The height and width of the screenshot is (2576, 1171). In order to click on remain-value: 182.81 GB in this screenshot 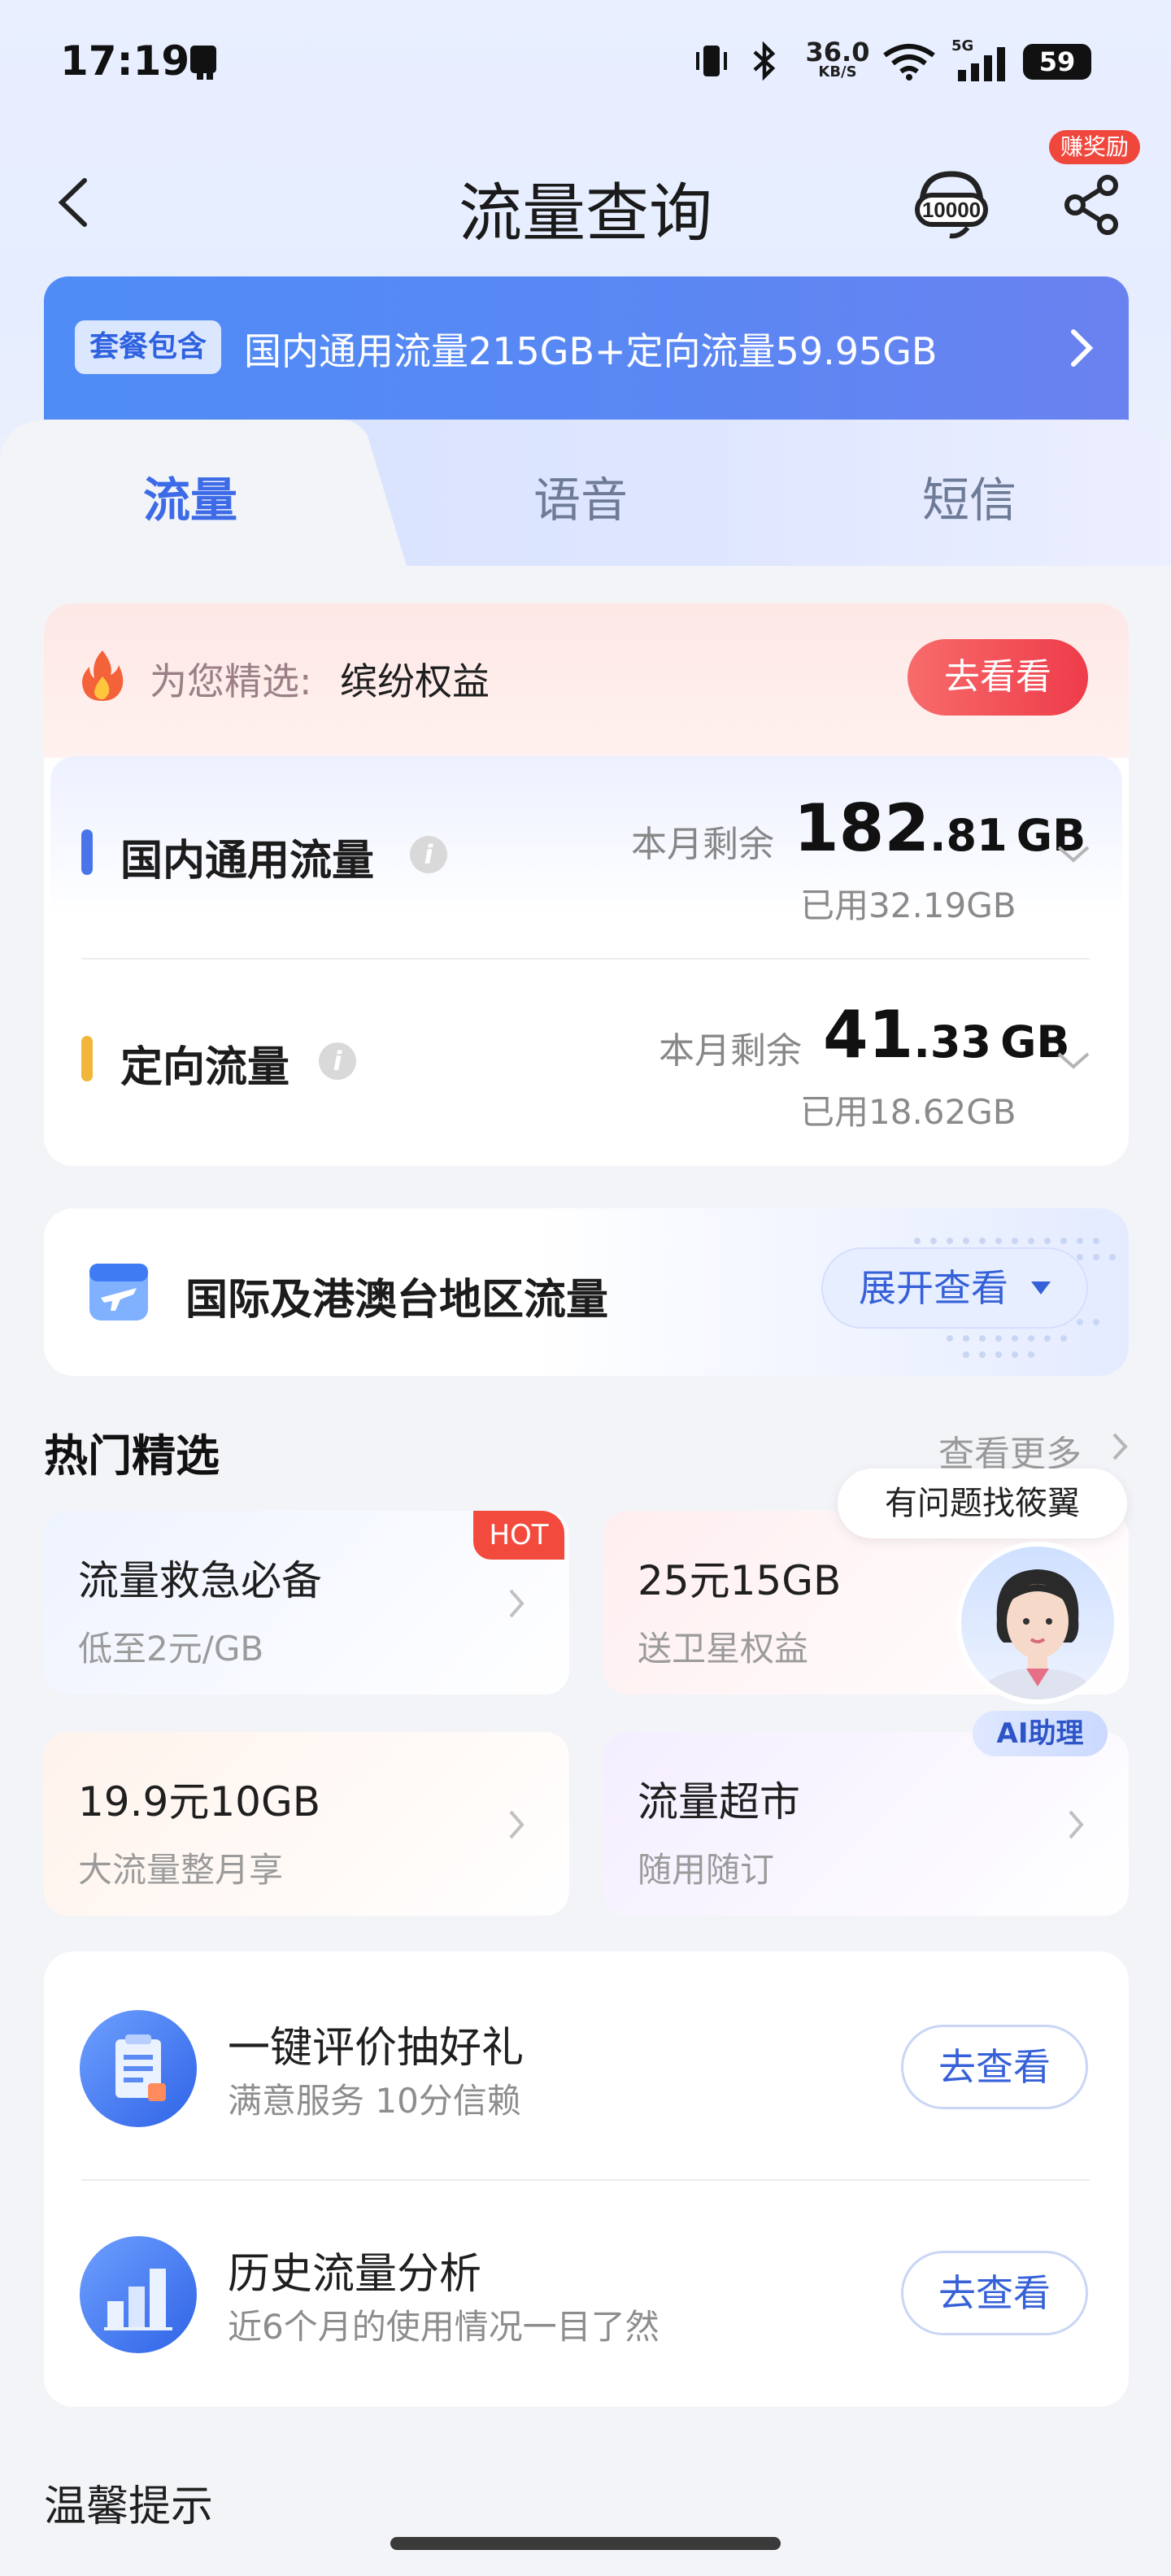, I will do `click(940, 828)`.